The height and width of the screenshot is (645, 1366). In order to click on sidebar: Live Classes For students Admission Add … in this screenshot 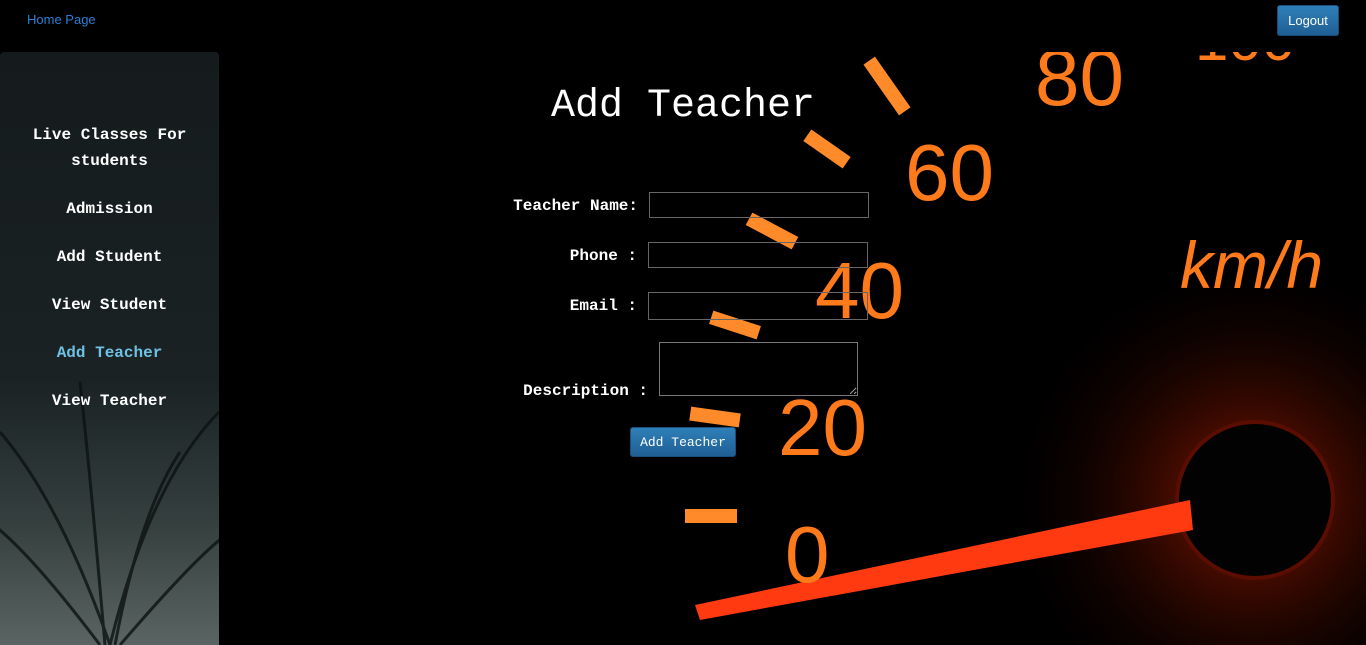, I will do `click(109, 348)`.